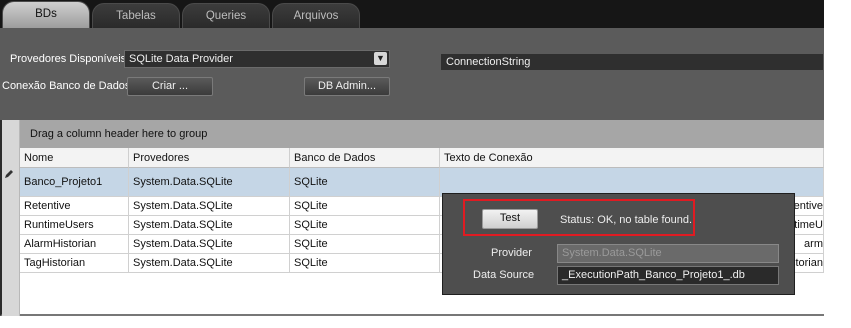 The image size is (851, 328). What do you see at coordinates (632, 62) in the screenshot?
I see `connection-string-field: ConnectionString` at bounding box center [632, 62].